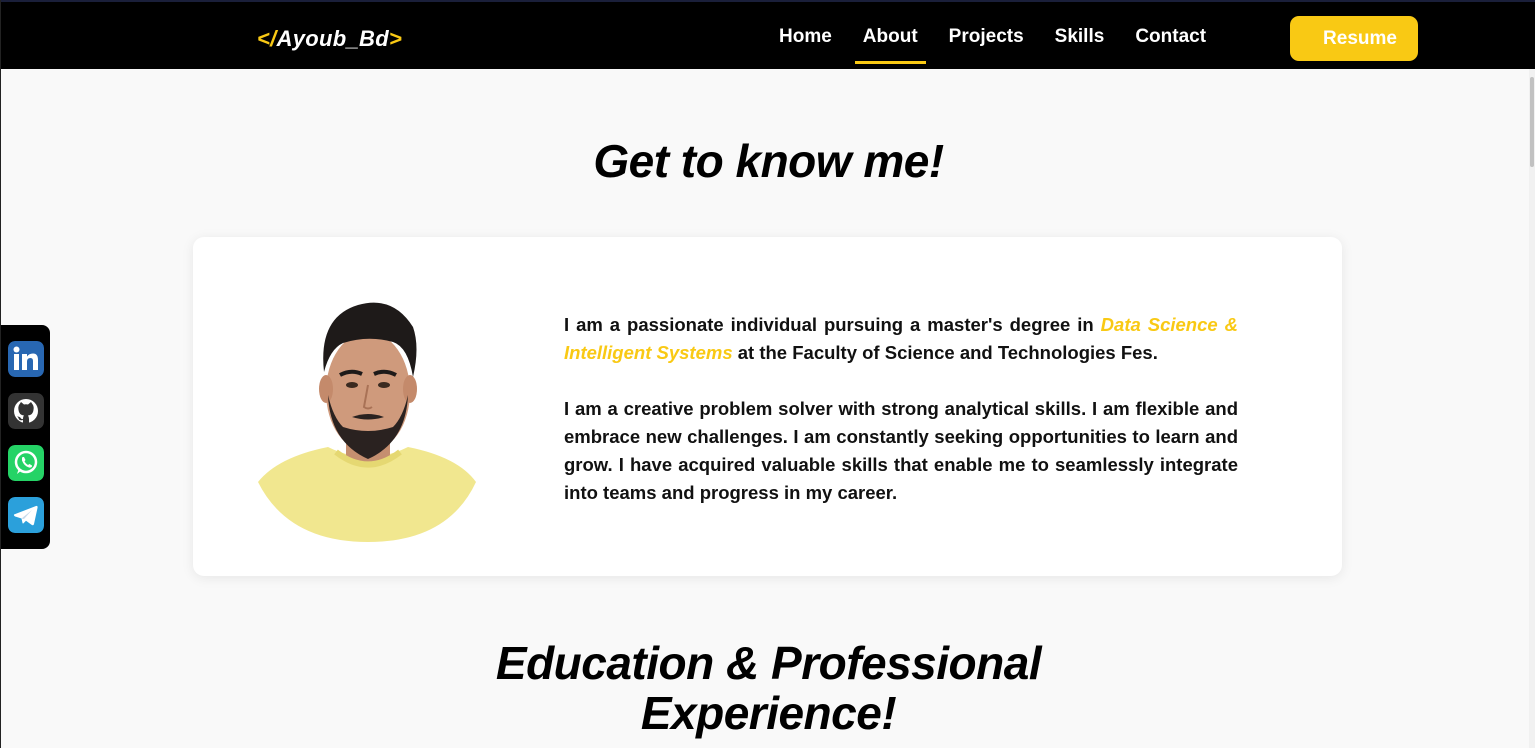  Describe the element at coordinates (1080, 35) in the screenshot. I see `nav-link-skills: Skills` at that location.